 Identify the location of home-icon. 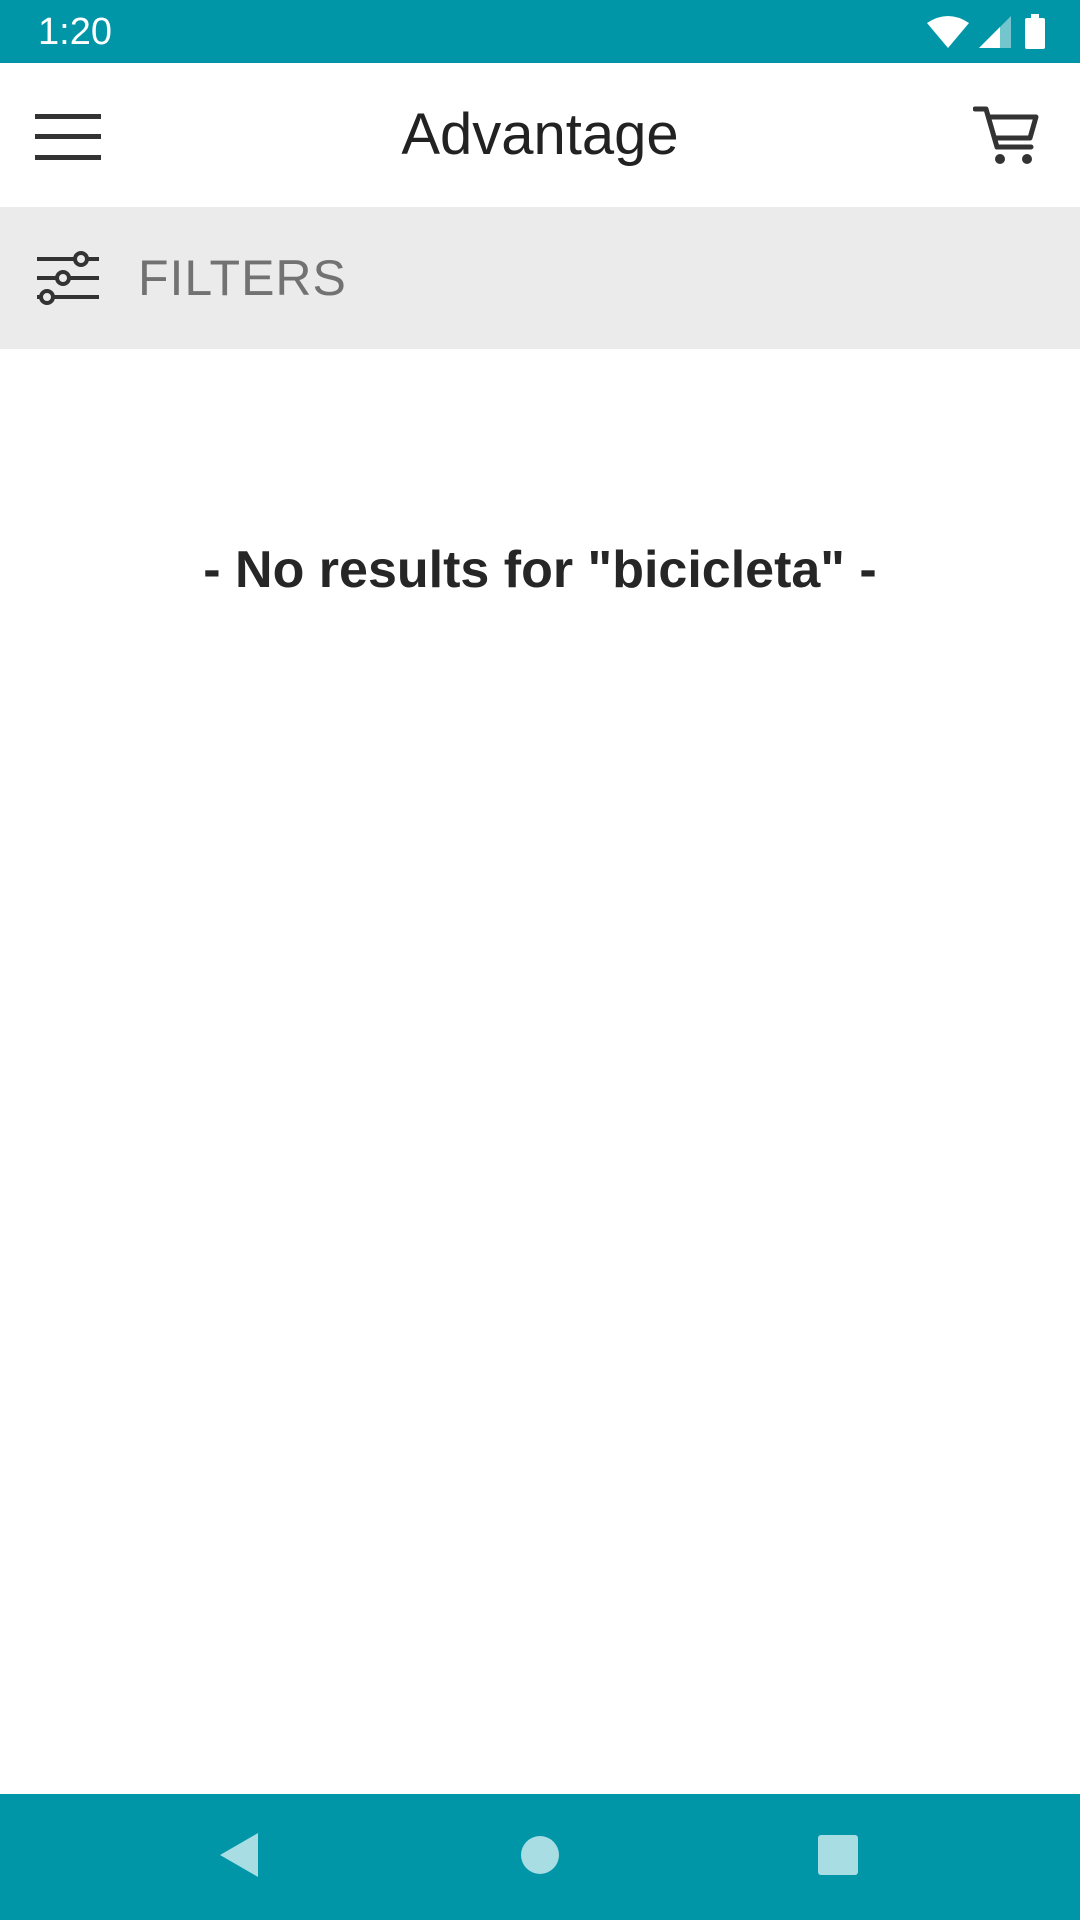
(540, 1857).